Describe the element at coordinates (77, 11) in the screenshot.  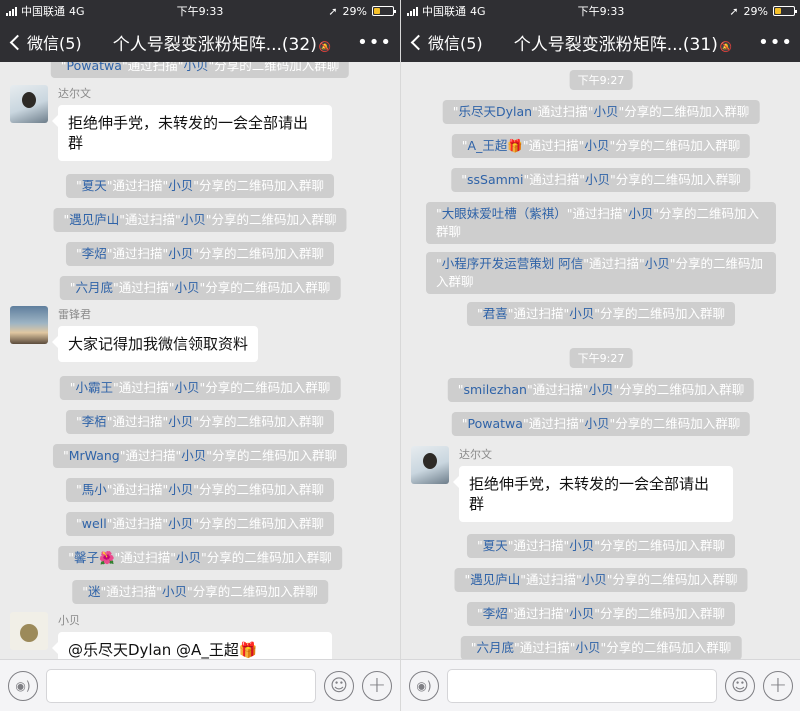
I see `network-type: 4G` at that location.